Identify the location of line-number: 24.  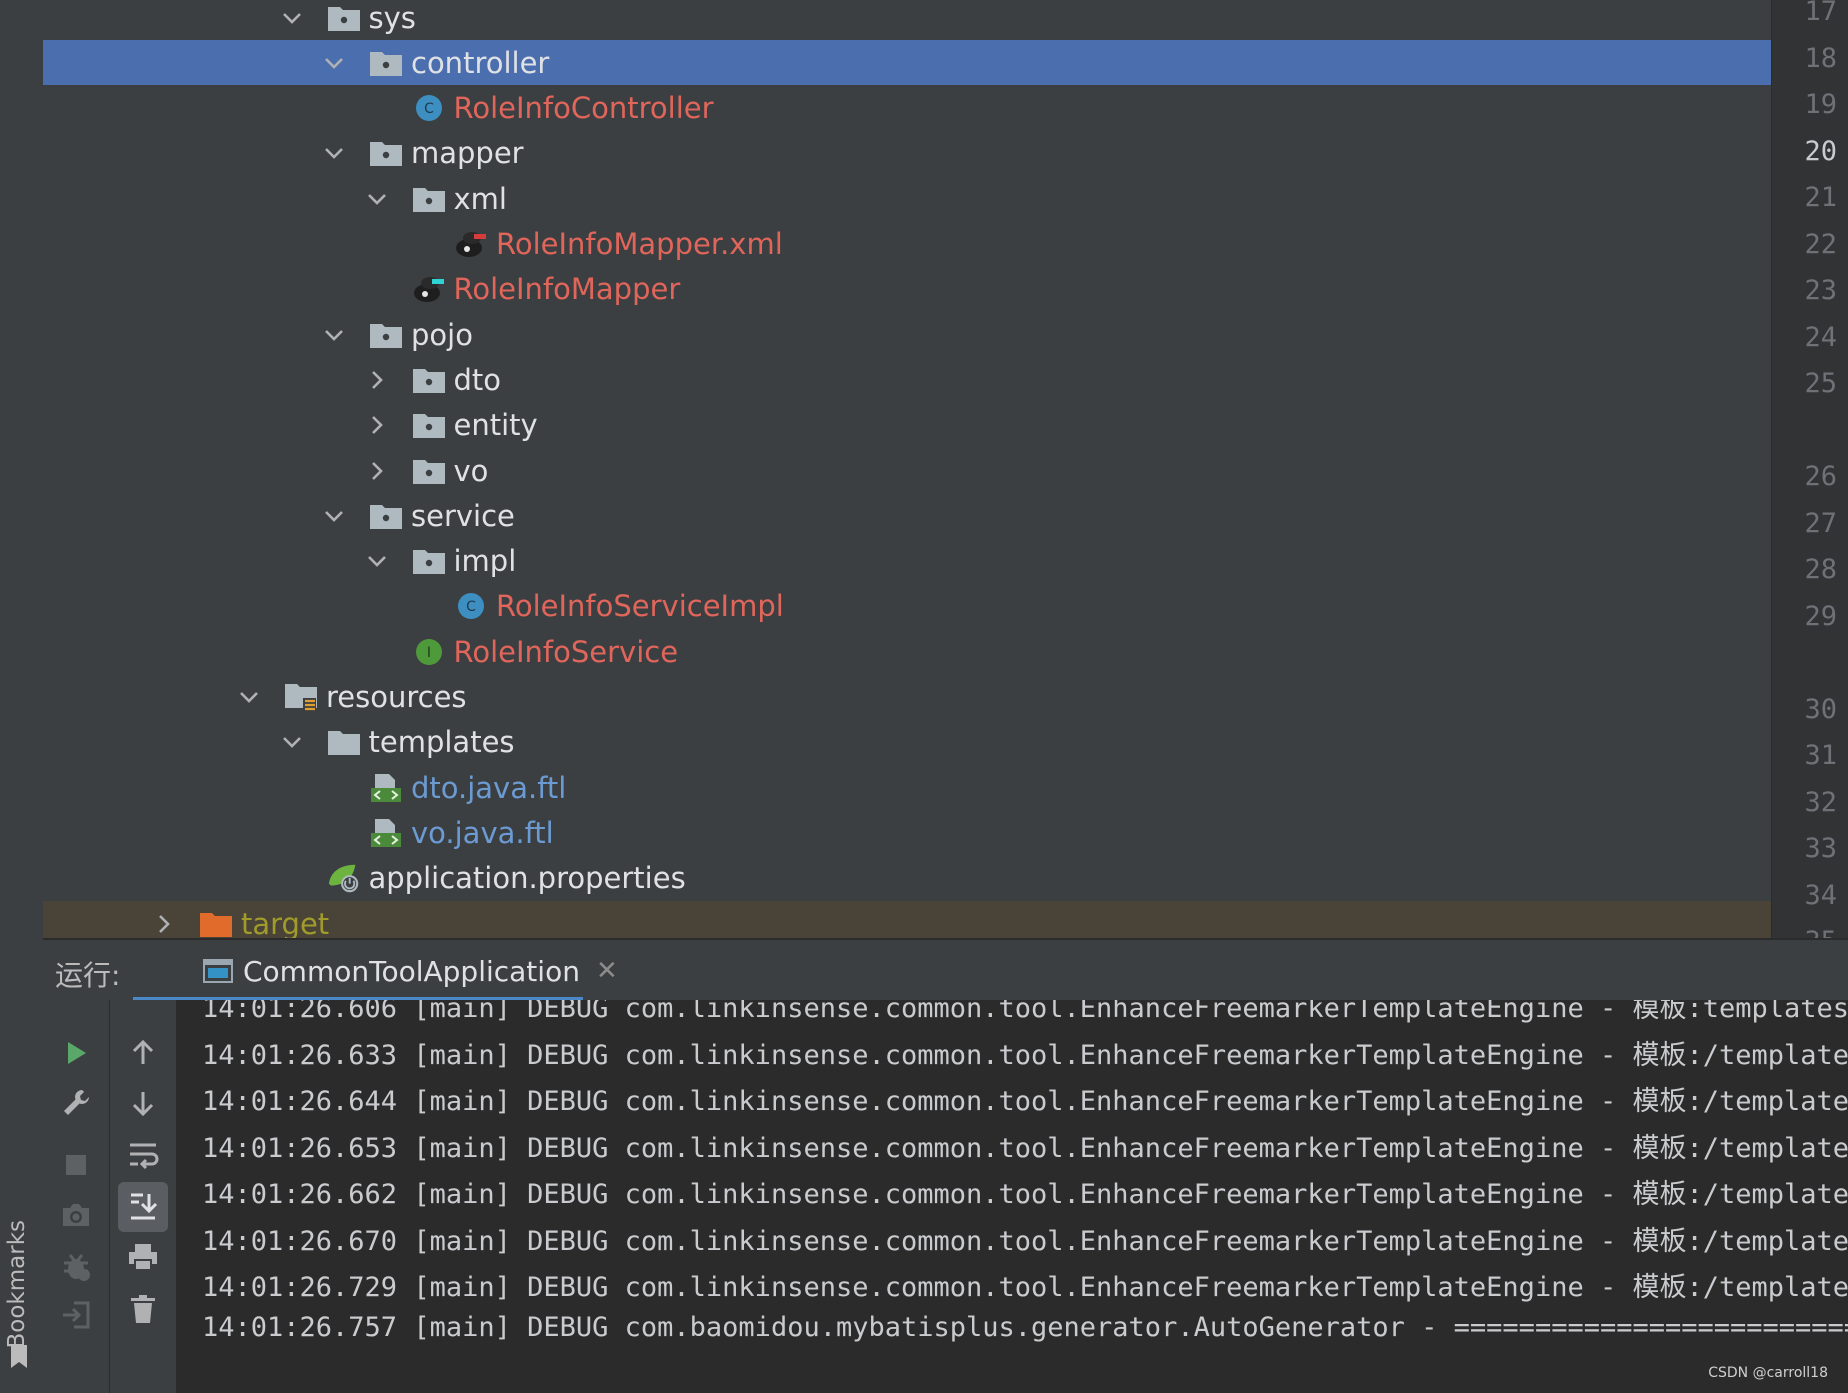
(1820, 337).